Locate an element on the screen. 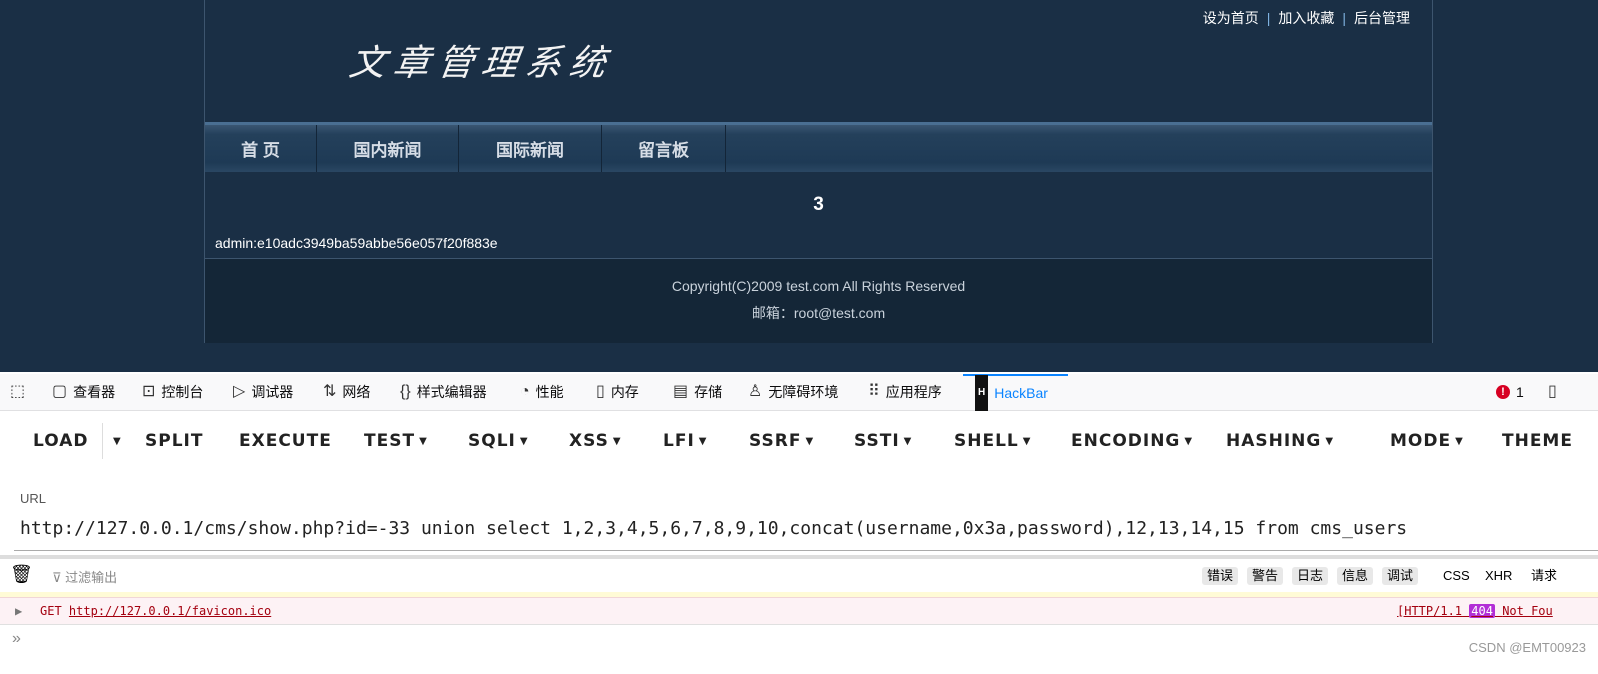  tab-debugger: ▷ 调试器 is located at coordinates (263, 392).